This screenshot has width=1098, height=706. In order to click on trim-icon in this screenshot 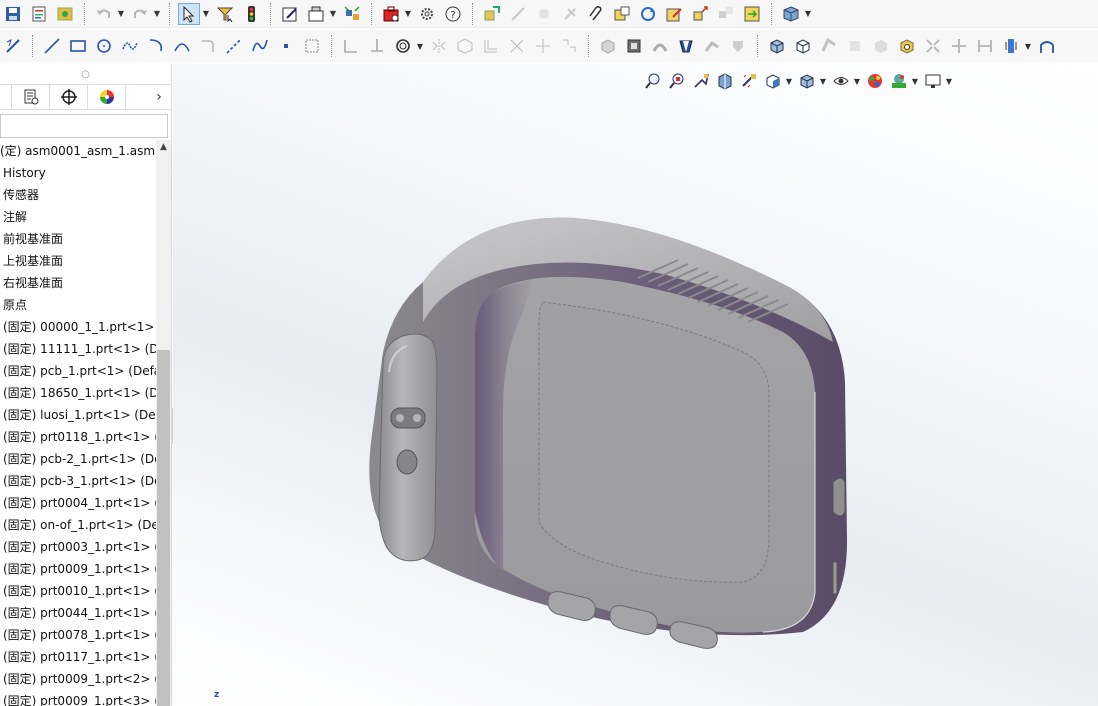, I will do `click(351, 46)`.